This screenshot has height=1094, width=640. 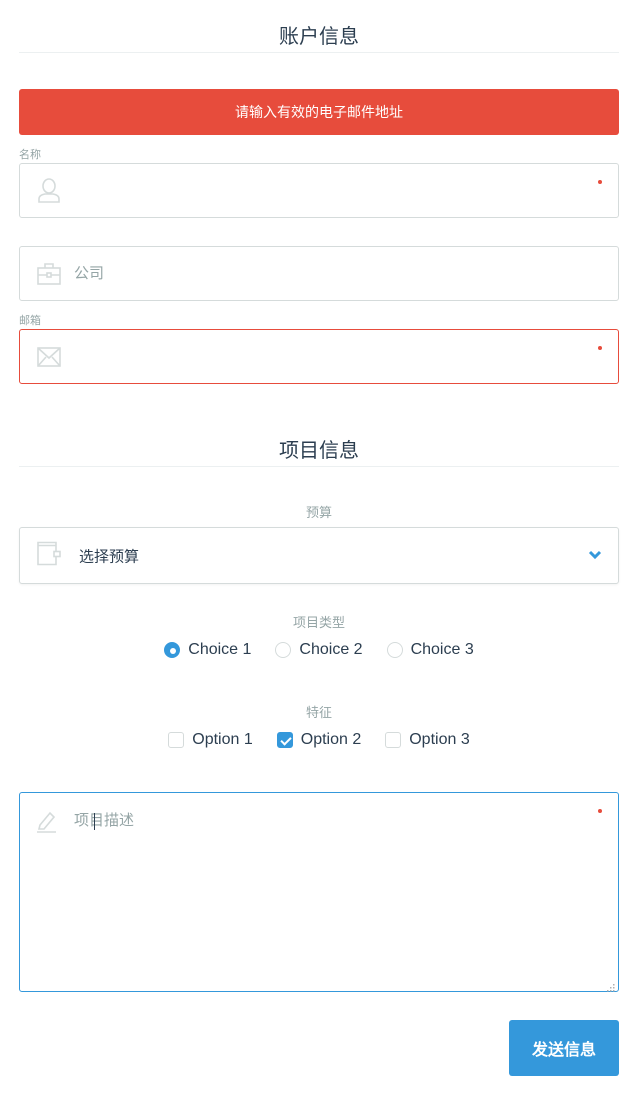 I want to click on name-input, so click(x=324, y=190).